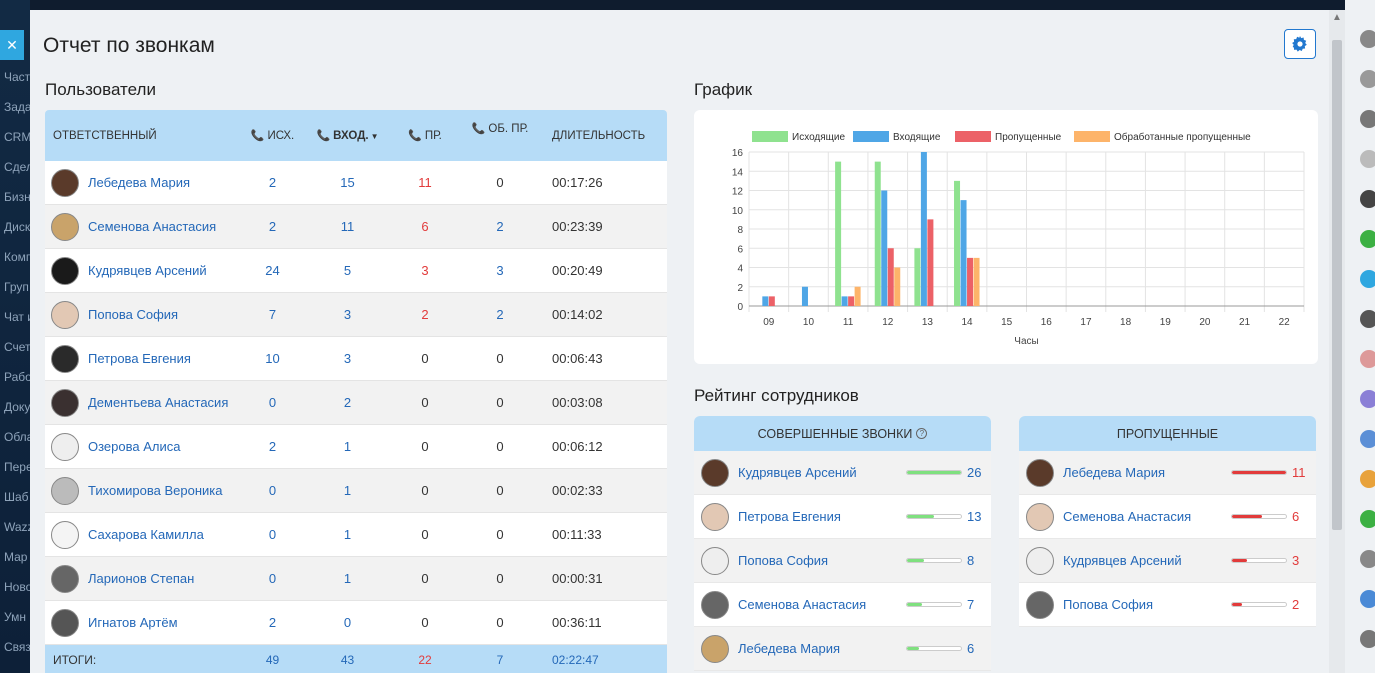 This screenshot has width=1375, height=673. What do you see at coordinates (17, 197) in the screenshot?
I see `sidebar-item: Бизн` at bounding box center [17, 197].